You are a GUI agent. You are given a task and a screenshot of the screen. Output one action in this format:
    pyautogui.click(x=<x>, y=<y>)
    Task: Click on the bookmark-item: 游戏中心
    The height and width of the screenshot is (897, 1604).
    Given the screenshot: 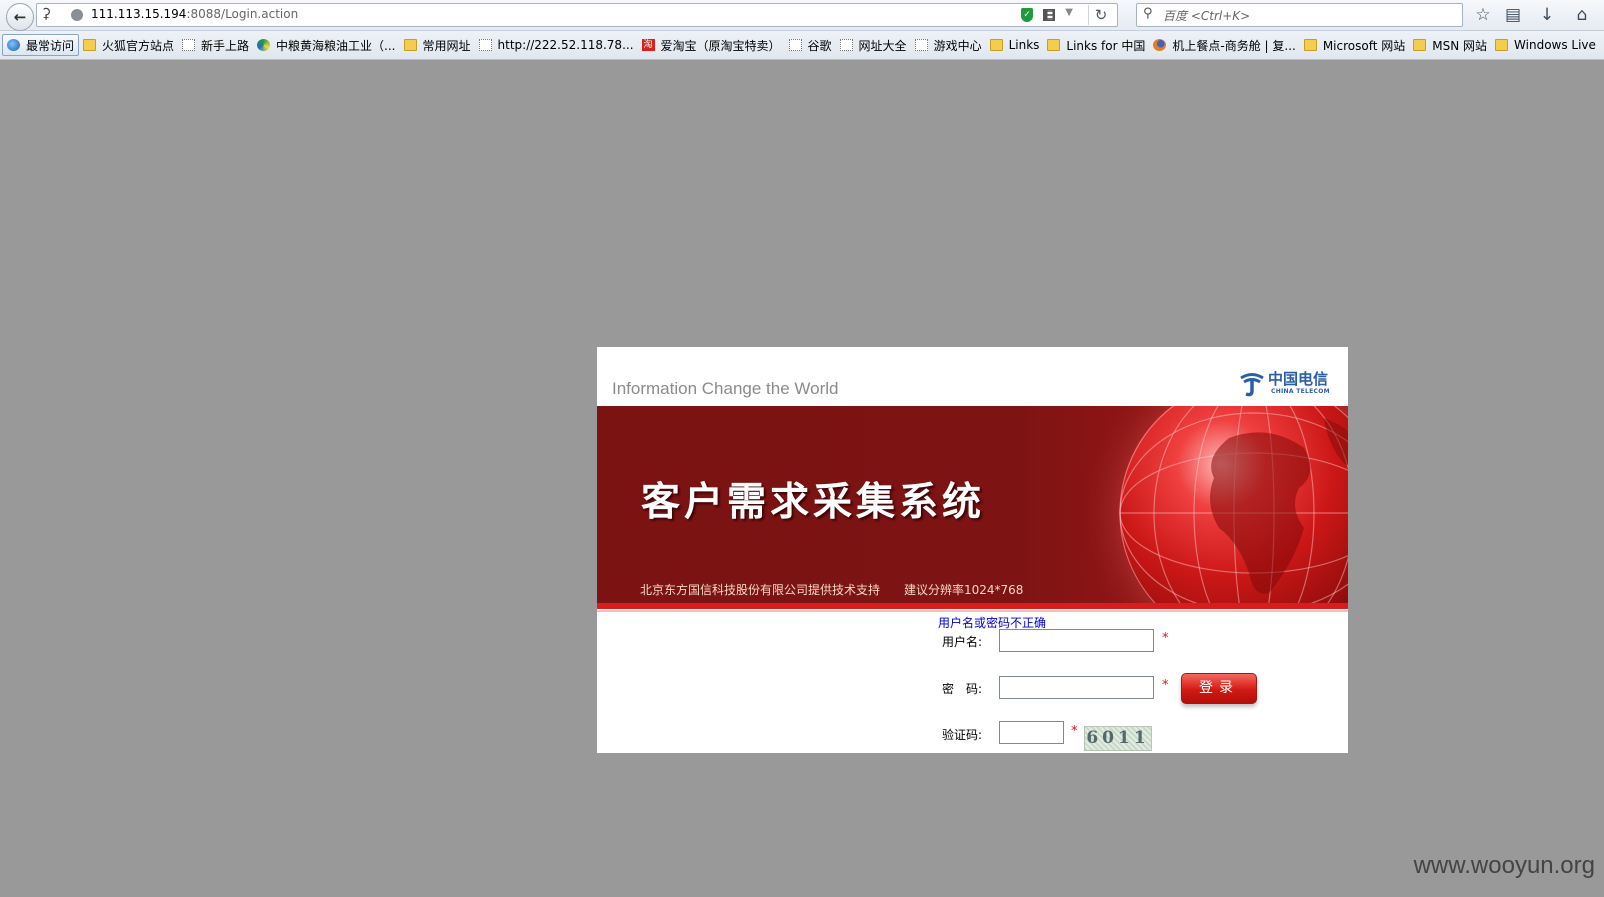 What is the action you would take?
    pyautogui.click(x=948, y=45)
    